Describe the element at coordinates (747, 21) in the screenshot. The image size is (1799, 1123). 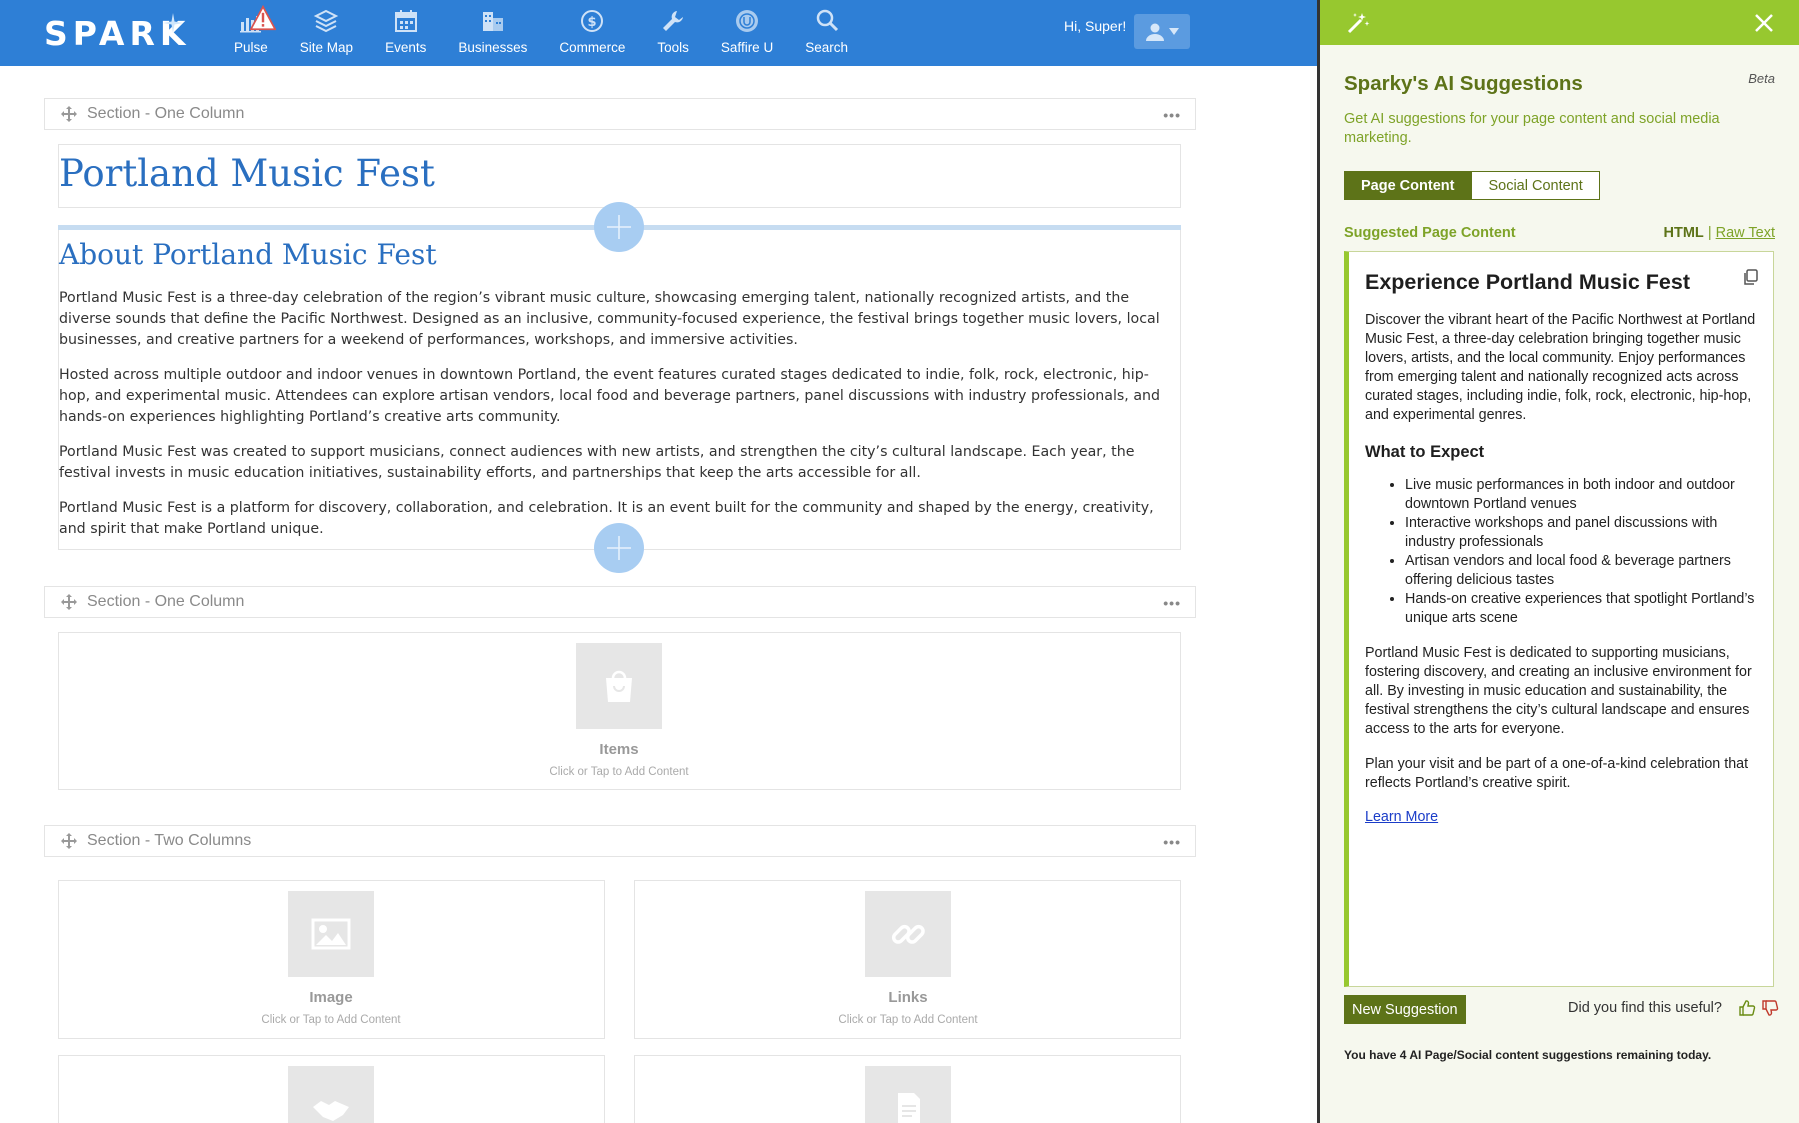
I see `saffire-u-icon` at that location.